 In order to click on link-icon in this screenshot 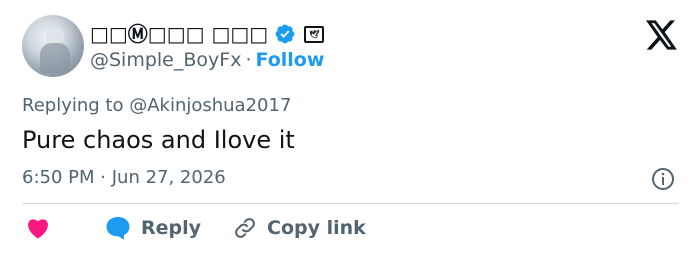, I will do `click(245, 228)`.